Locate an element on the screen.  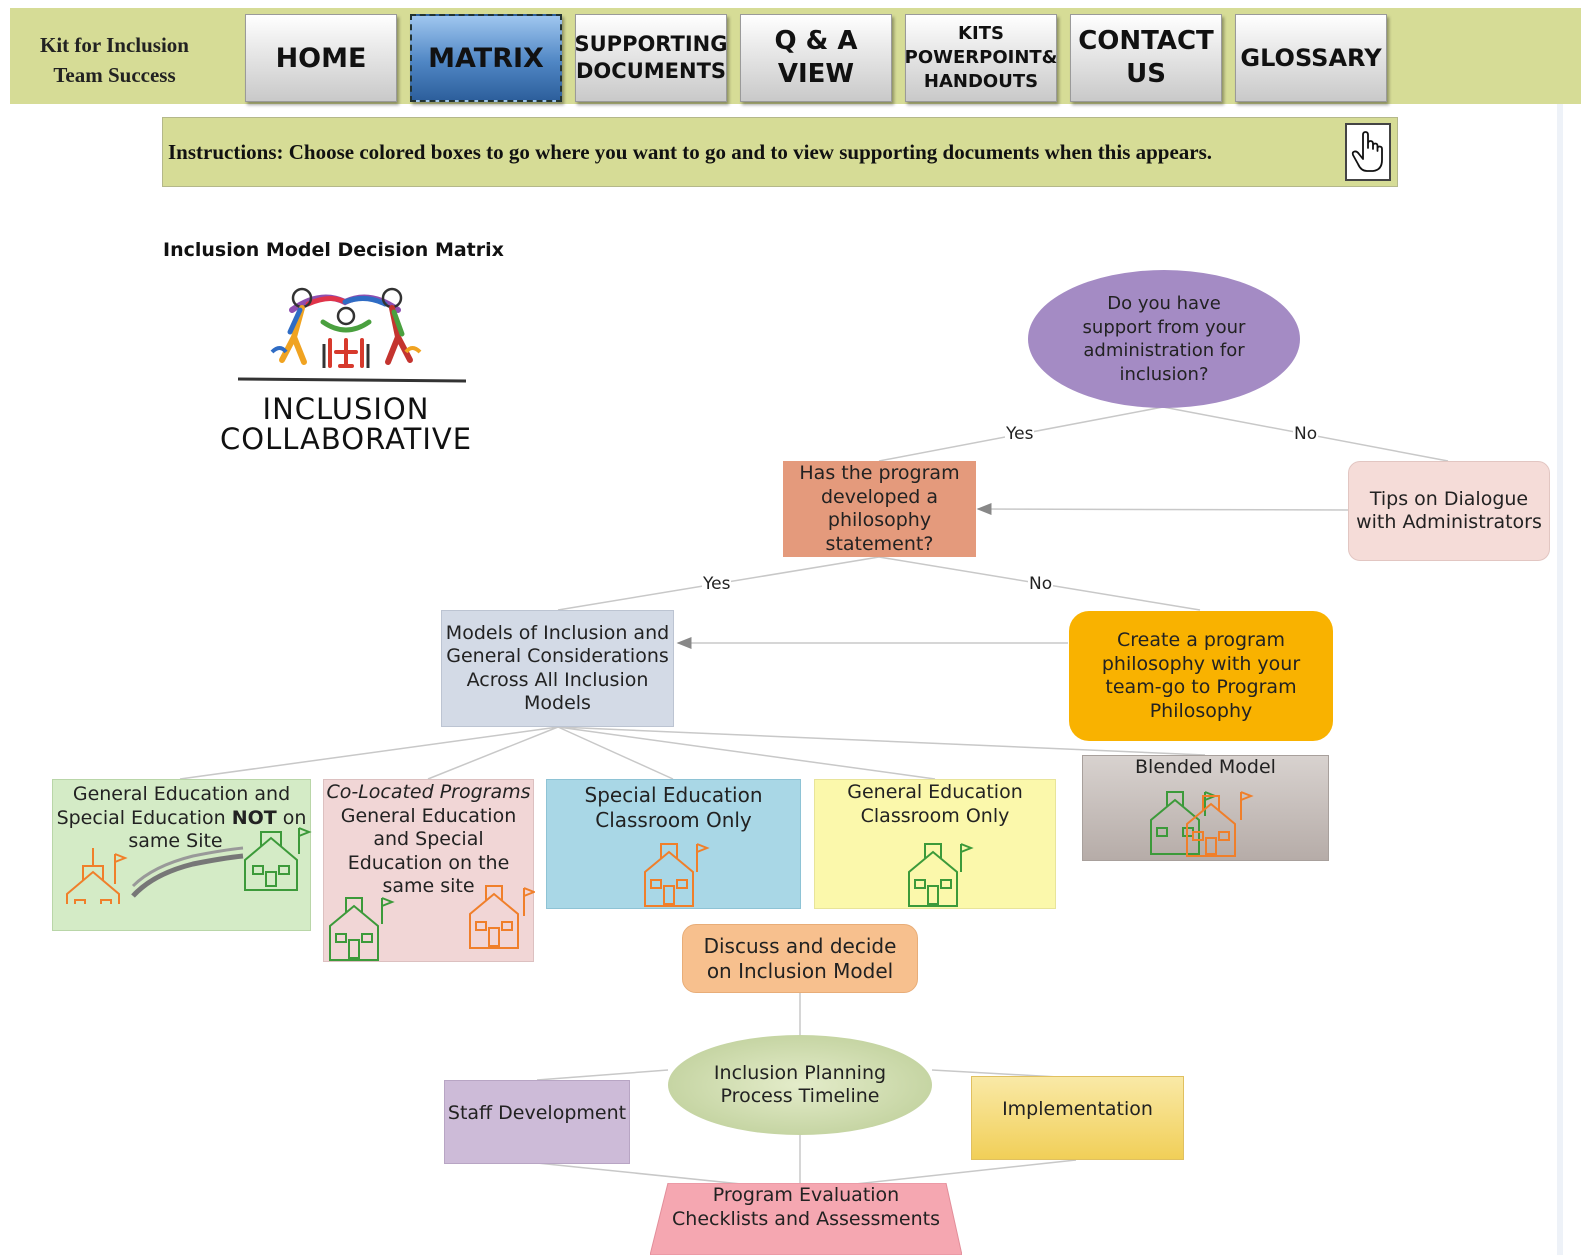
create-line3: team-go to Program is located at coordinates (1201, 687).